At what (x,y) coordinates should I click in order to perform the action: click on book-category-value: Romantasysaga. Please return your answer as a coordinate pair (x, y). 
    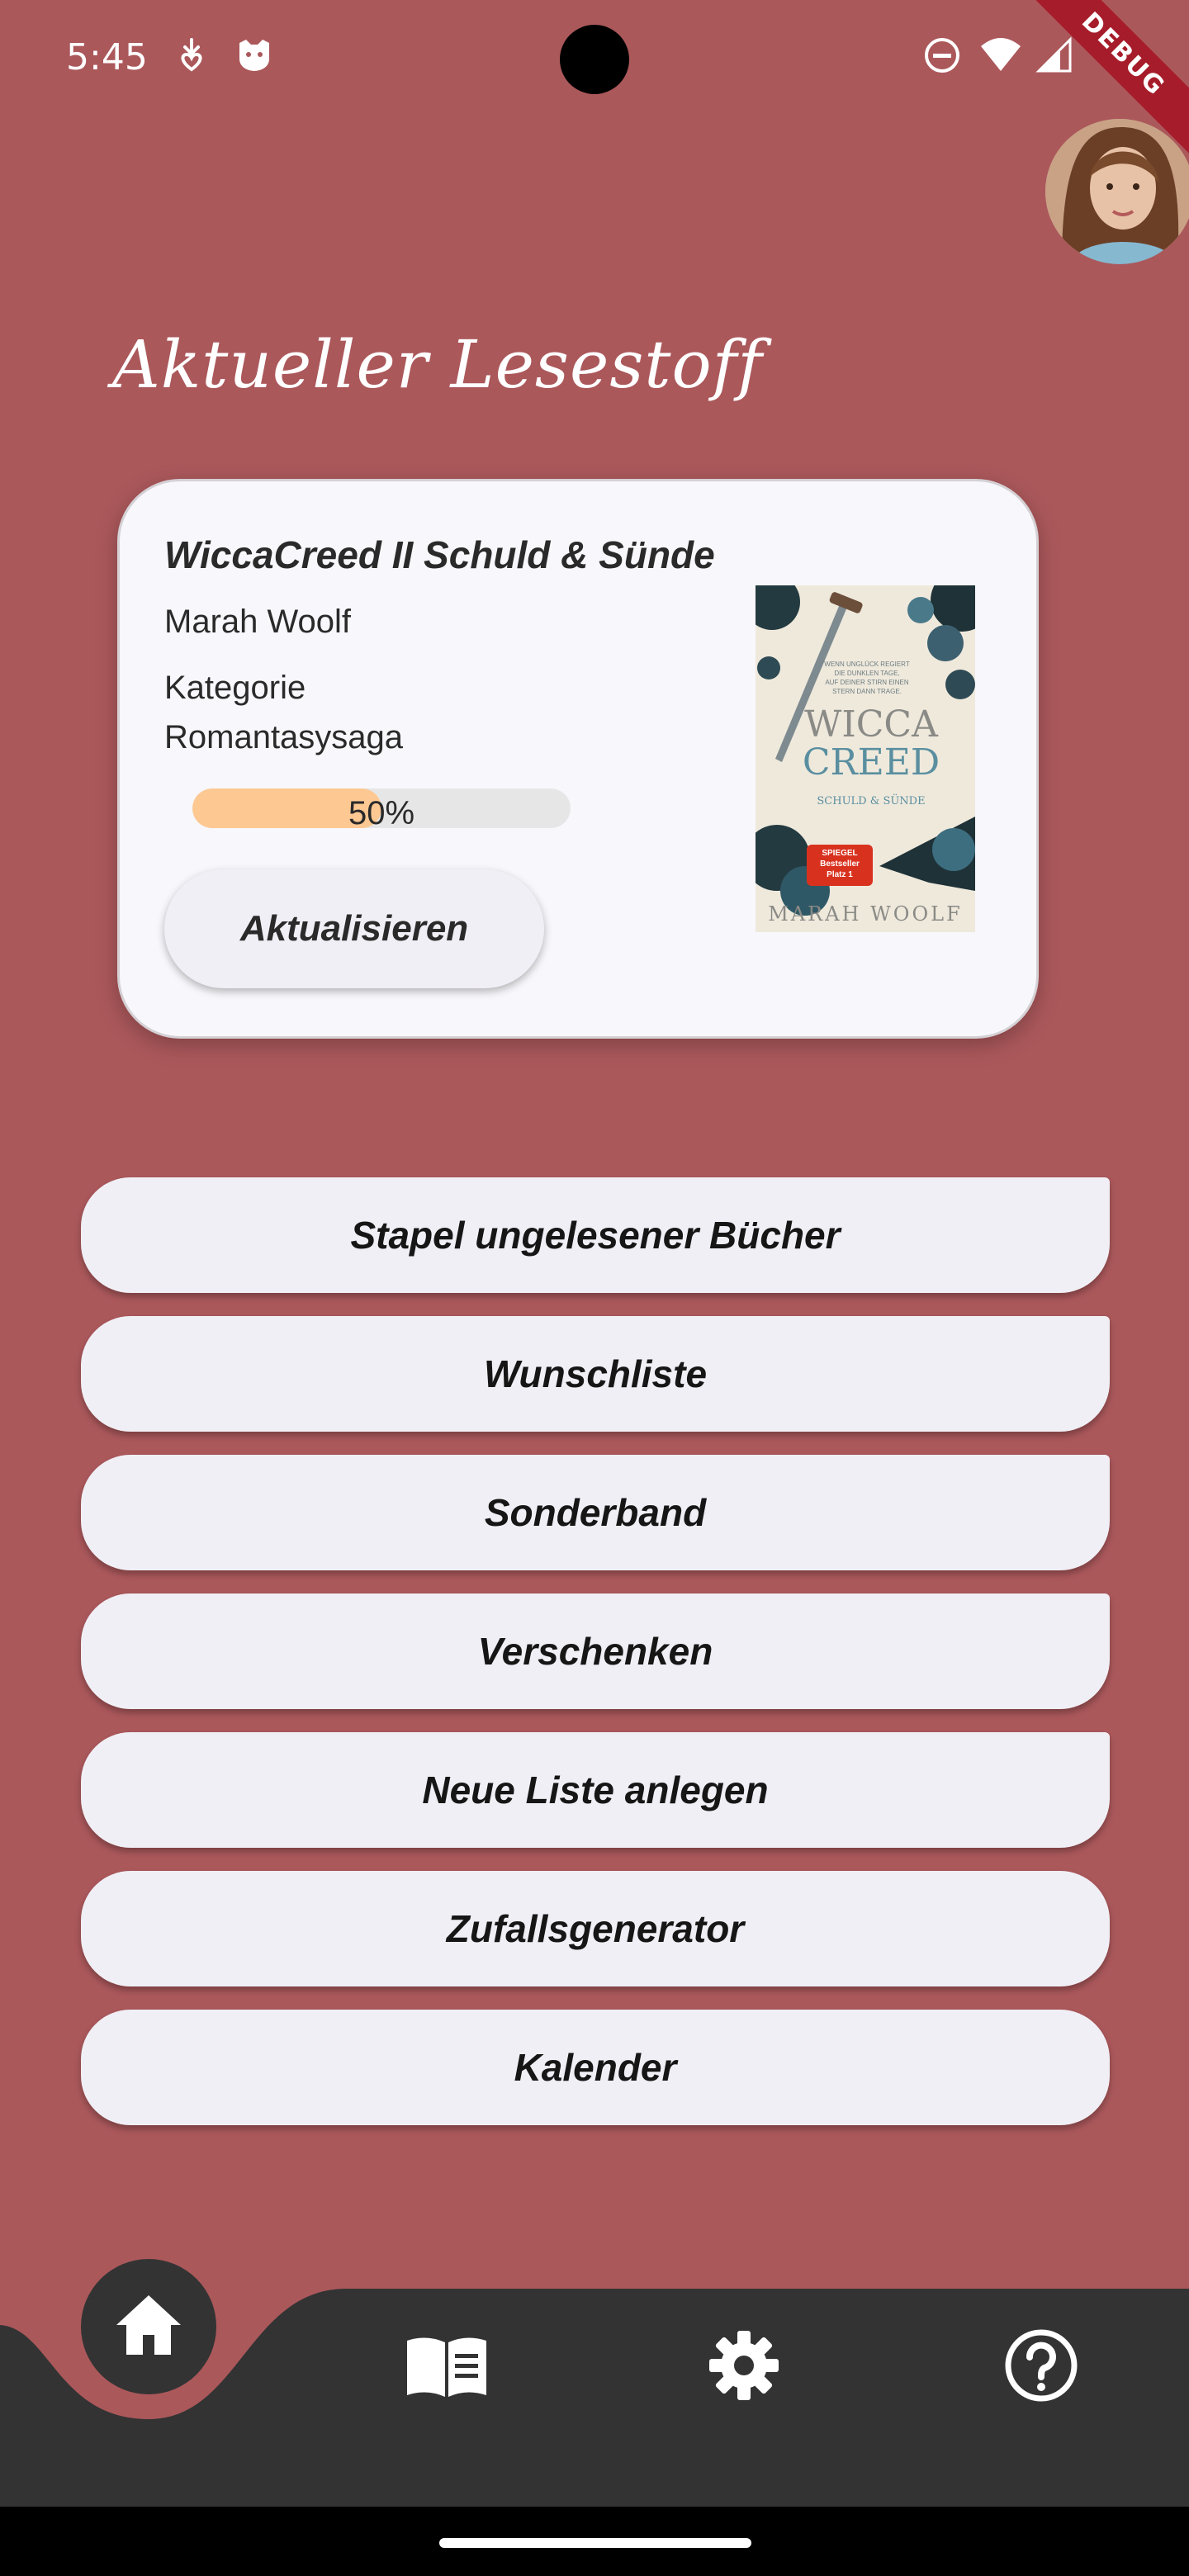
    Looking at the image, I should click on (284, 737).